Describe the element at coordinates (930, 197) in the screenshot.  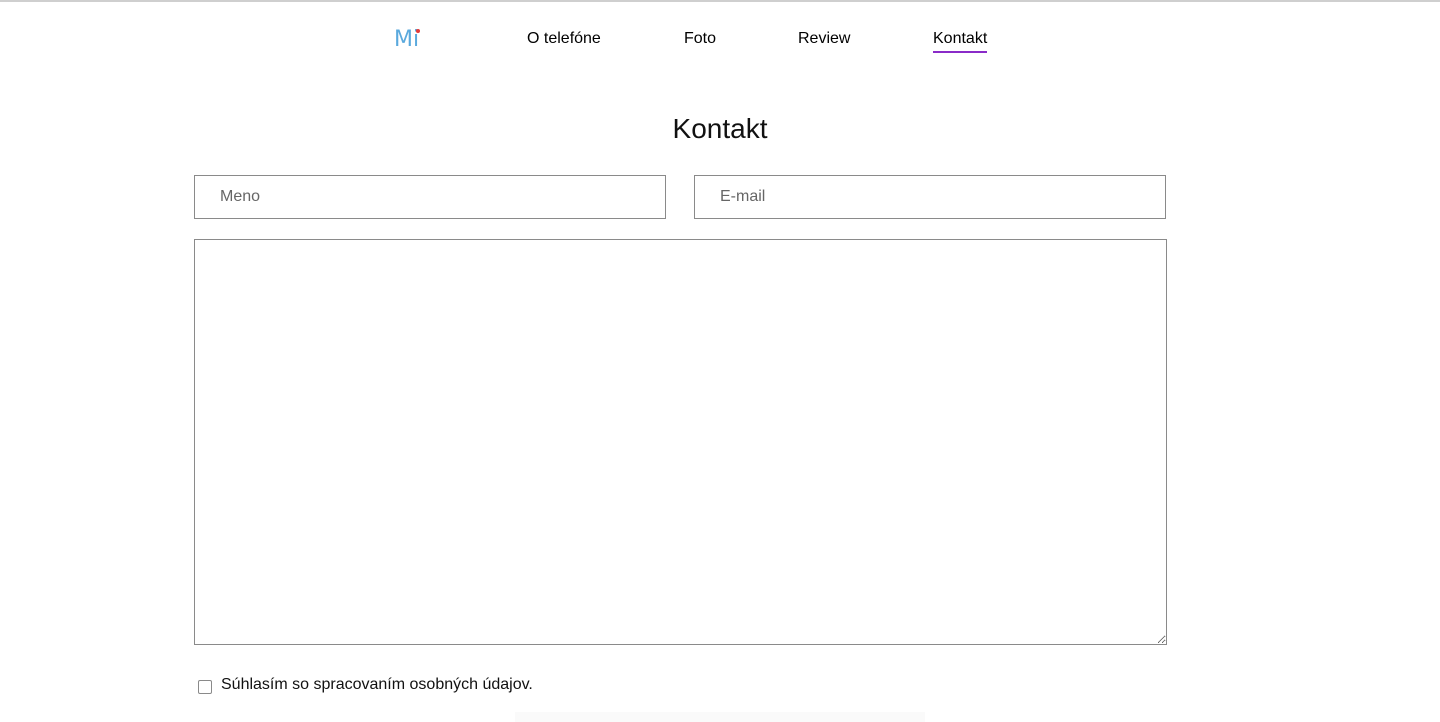
I see `email-input` at that location.